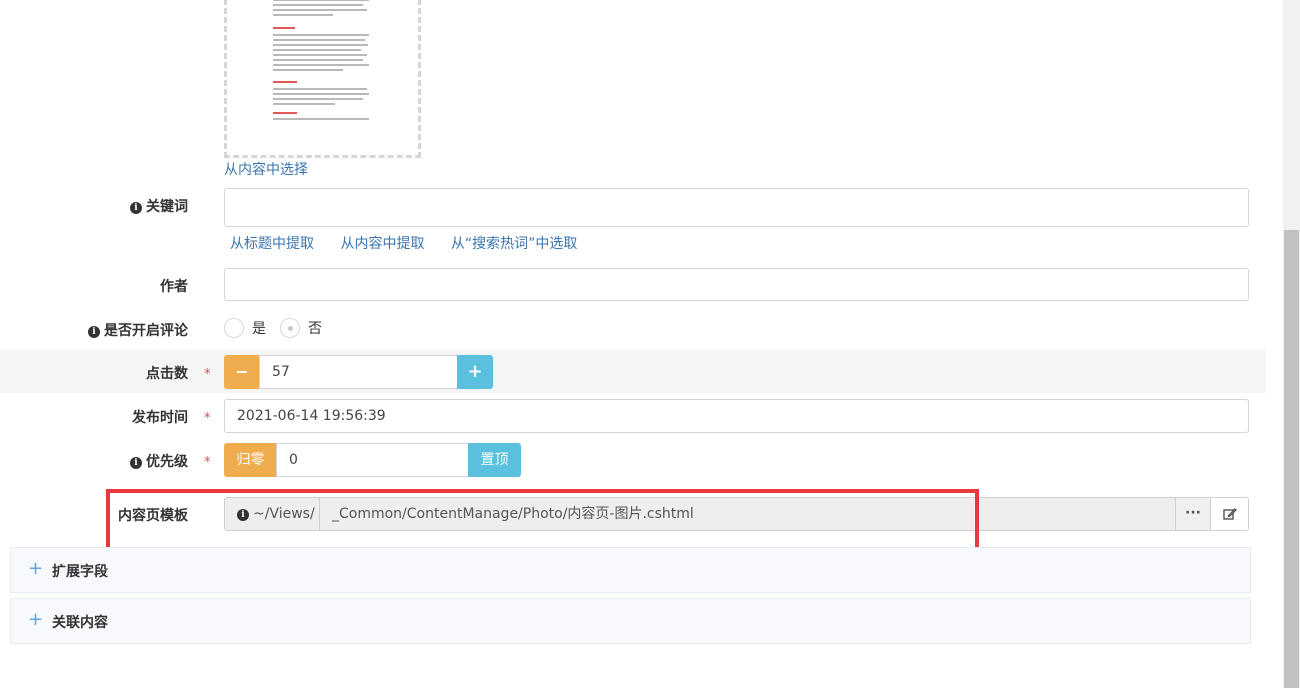 The height and width of the screenshot is (688, 1300). Describe the element at coordinates (633, 371) in the screenshot. I see `clicks-row-highlight` at that location.